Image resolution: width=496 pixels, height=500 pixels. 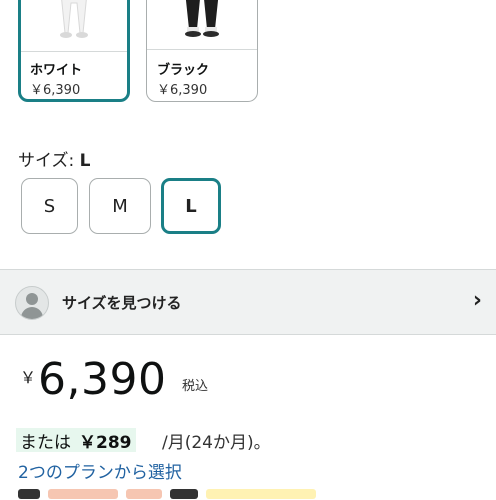 What do you see at coordinates (32, 303) in the screenshot?
I see `user-avatar-icon` at bounding box center [32, 303].